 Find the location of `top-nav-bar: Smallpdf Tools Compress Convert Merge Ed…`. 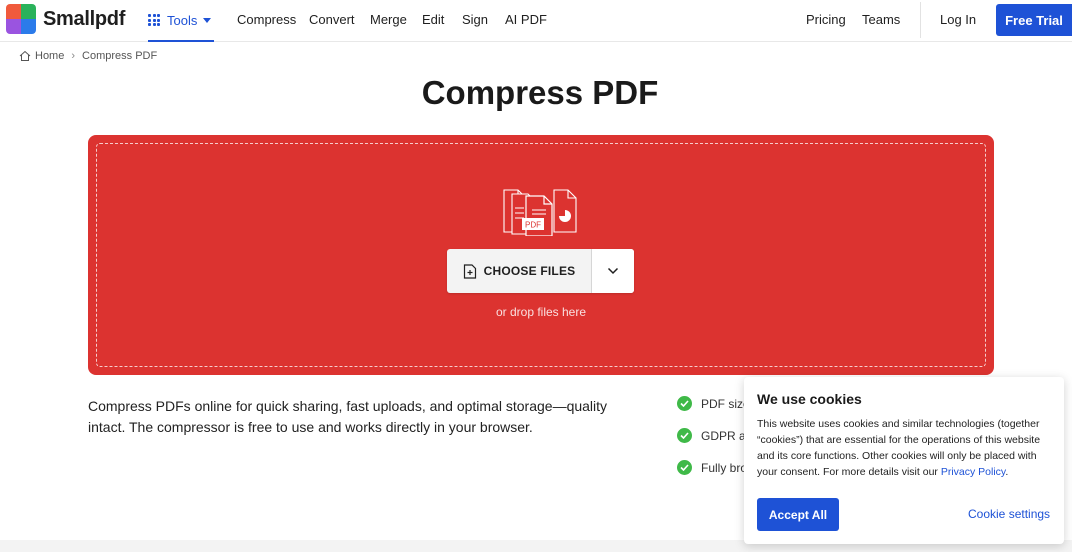

top-nav-bar: Smallpdf Tools Compress Convert Merge Ed… is located at coordinates (536, 21).